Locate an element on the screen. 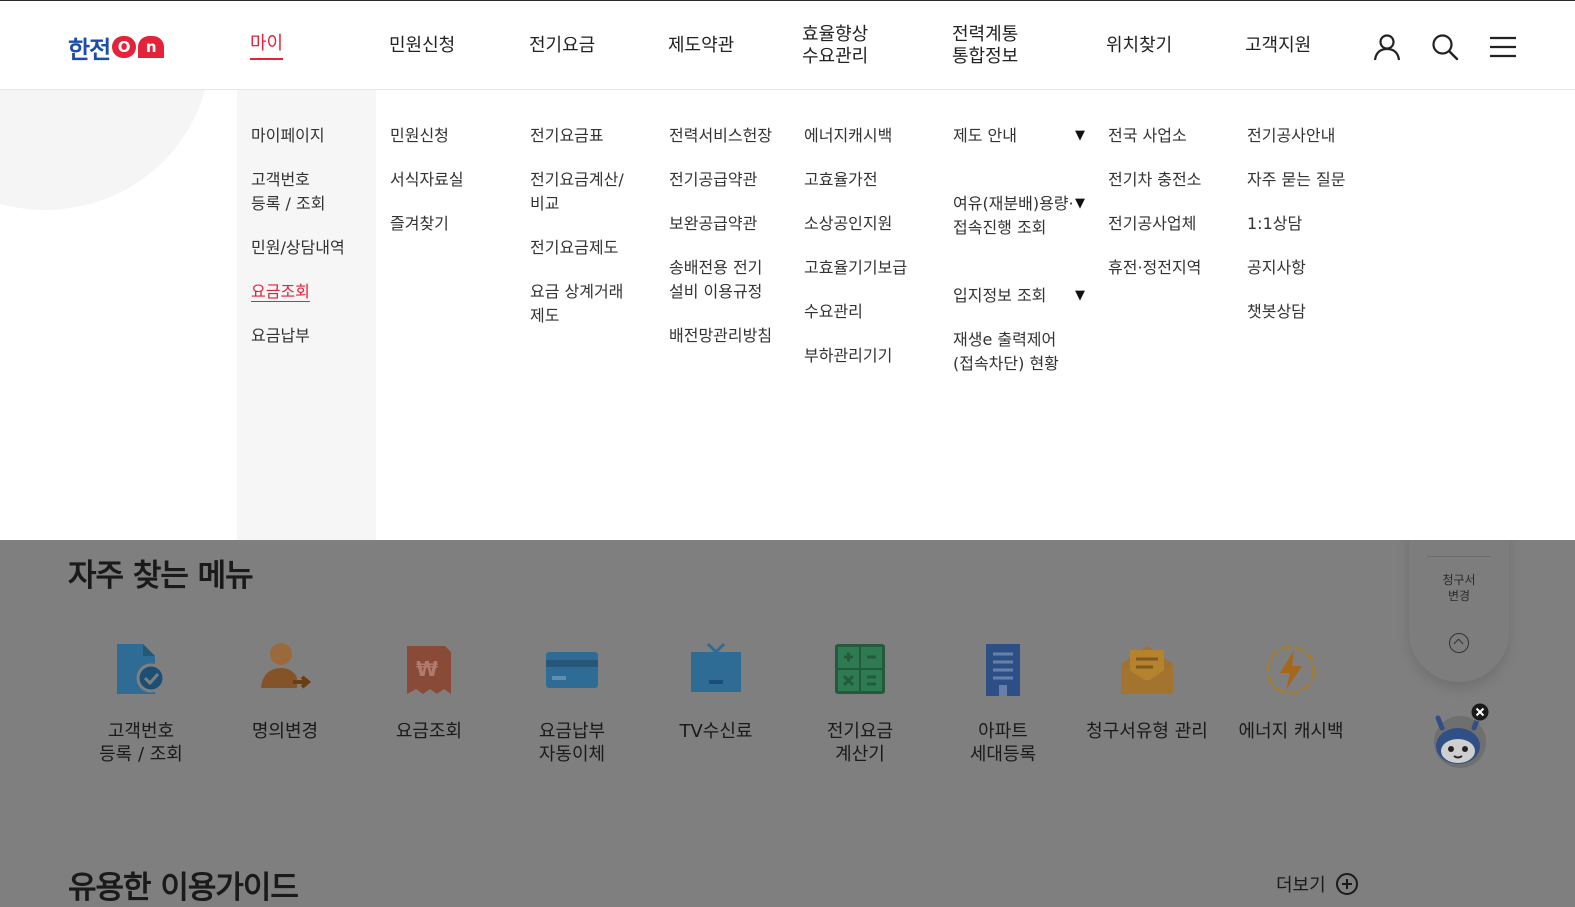  quick-item-auto-payment: 요금납부 자동이체 is located at coordinates (572, 703).